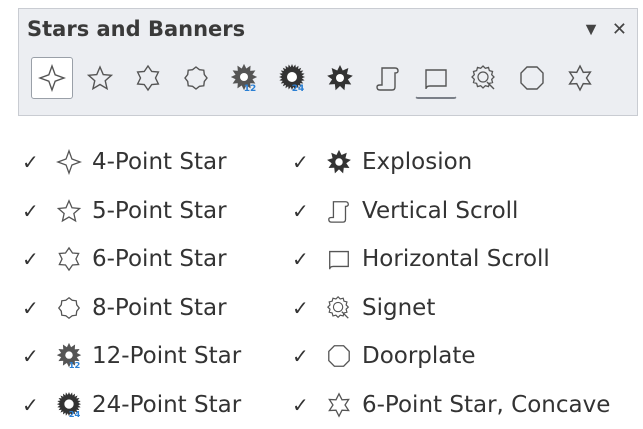  What do you see at coordinates (417, 162) in the screenshot?
I see `menu-item-label: Explosion` at bounding box center [417, 162].